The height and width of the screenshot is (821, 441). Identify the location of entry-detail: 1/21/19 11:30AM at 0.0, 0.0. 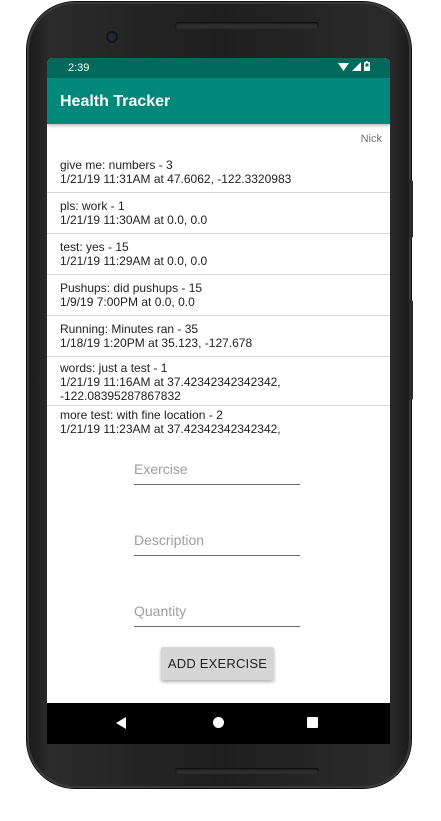
(134, 220).